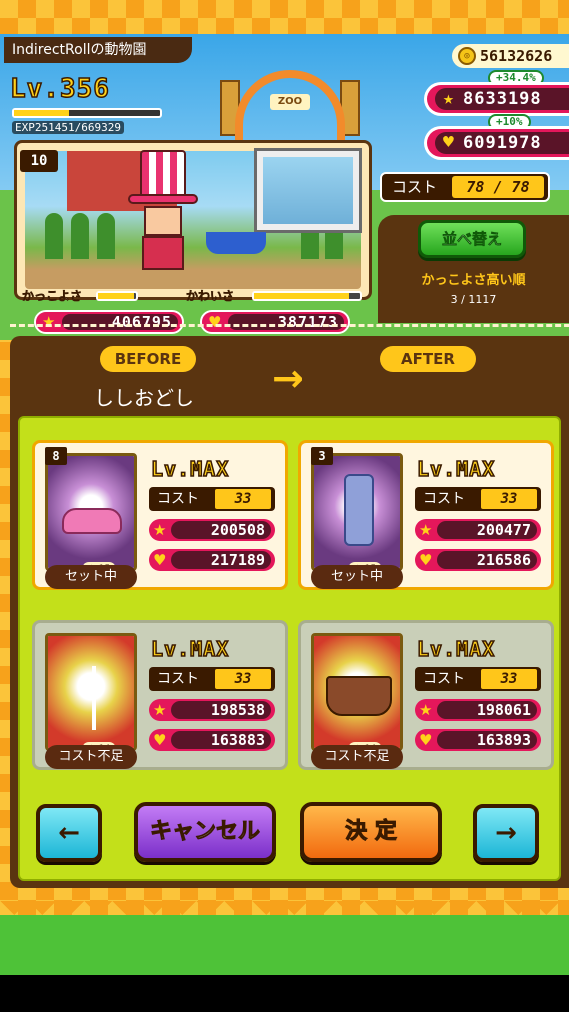 This screenshot has height=1012, width=569. What do you see at coordinates (120, 322) in the screenshot?
I see `character-coolness-value: 406795` at bounding box center [120, 322].